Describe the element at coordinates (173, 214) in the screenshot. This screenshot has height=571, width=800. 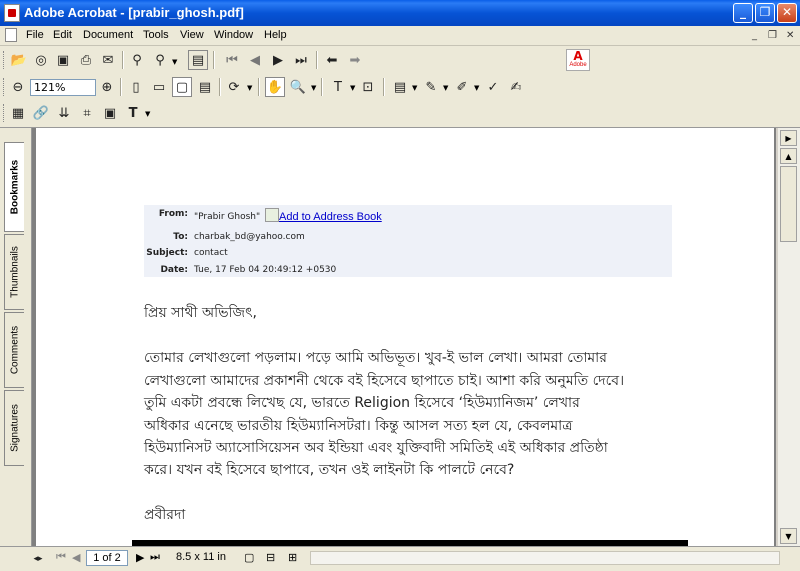
I see `from-label: From:` at that location.